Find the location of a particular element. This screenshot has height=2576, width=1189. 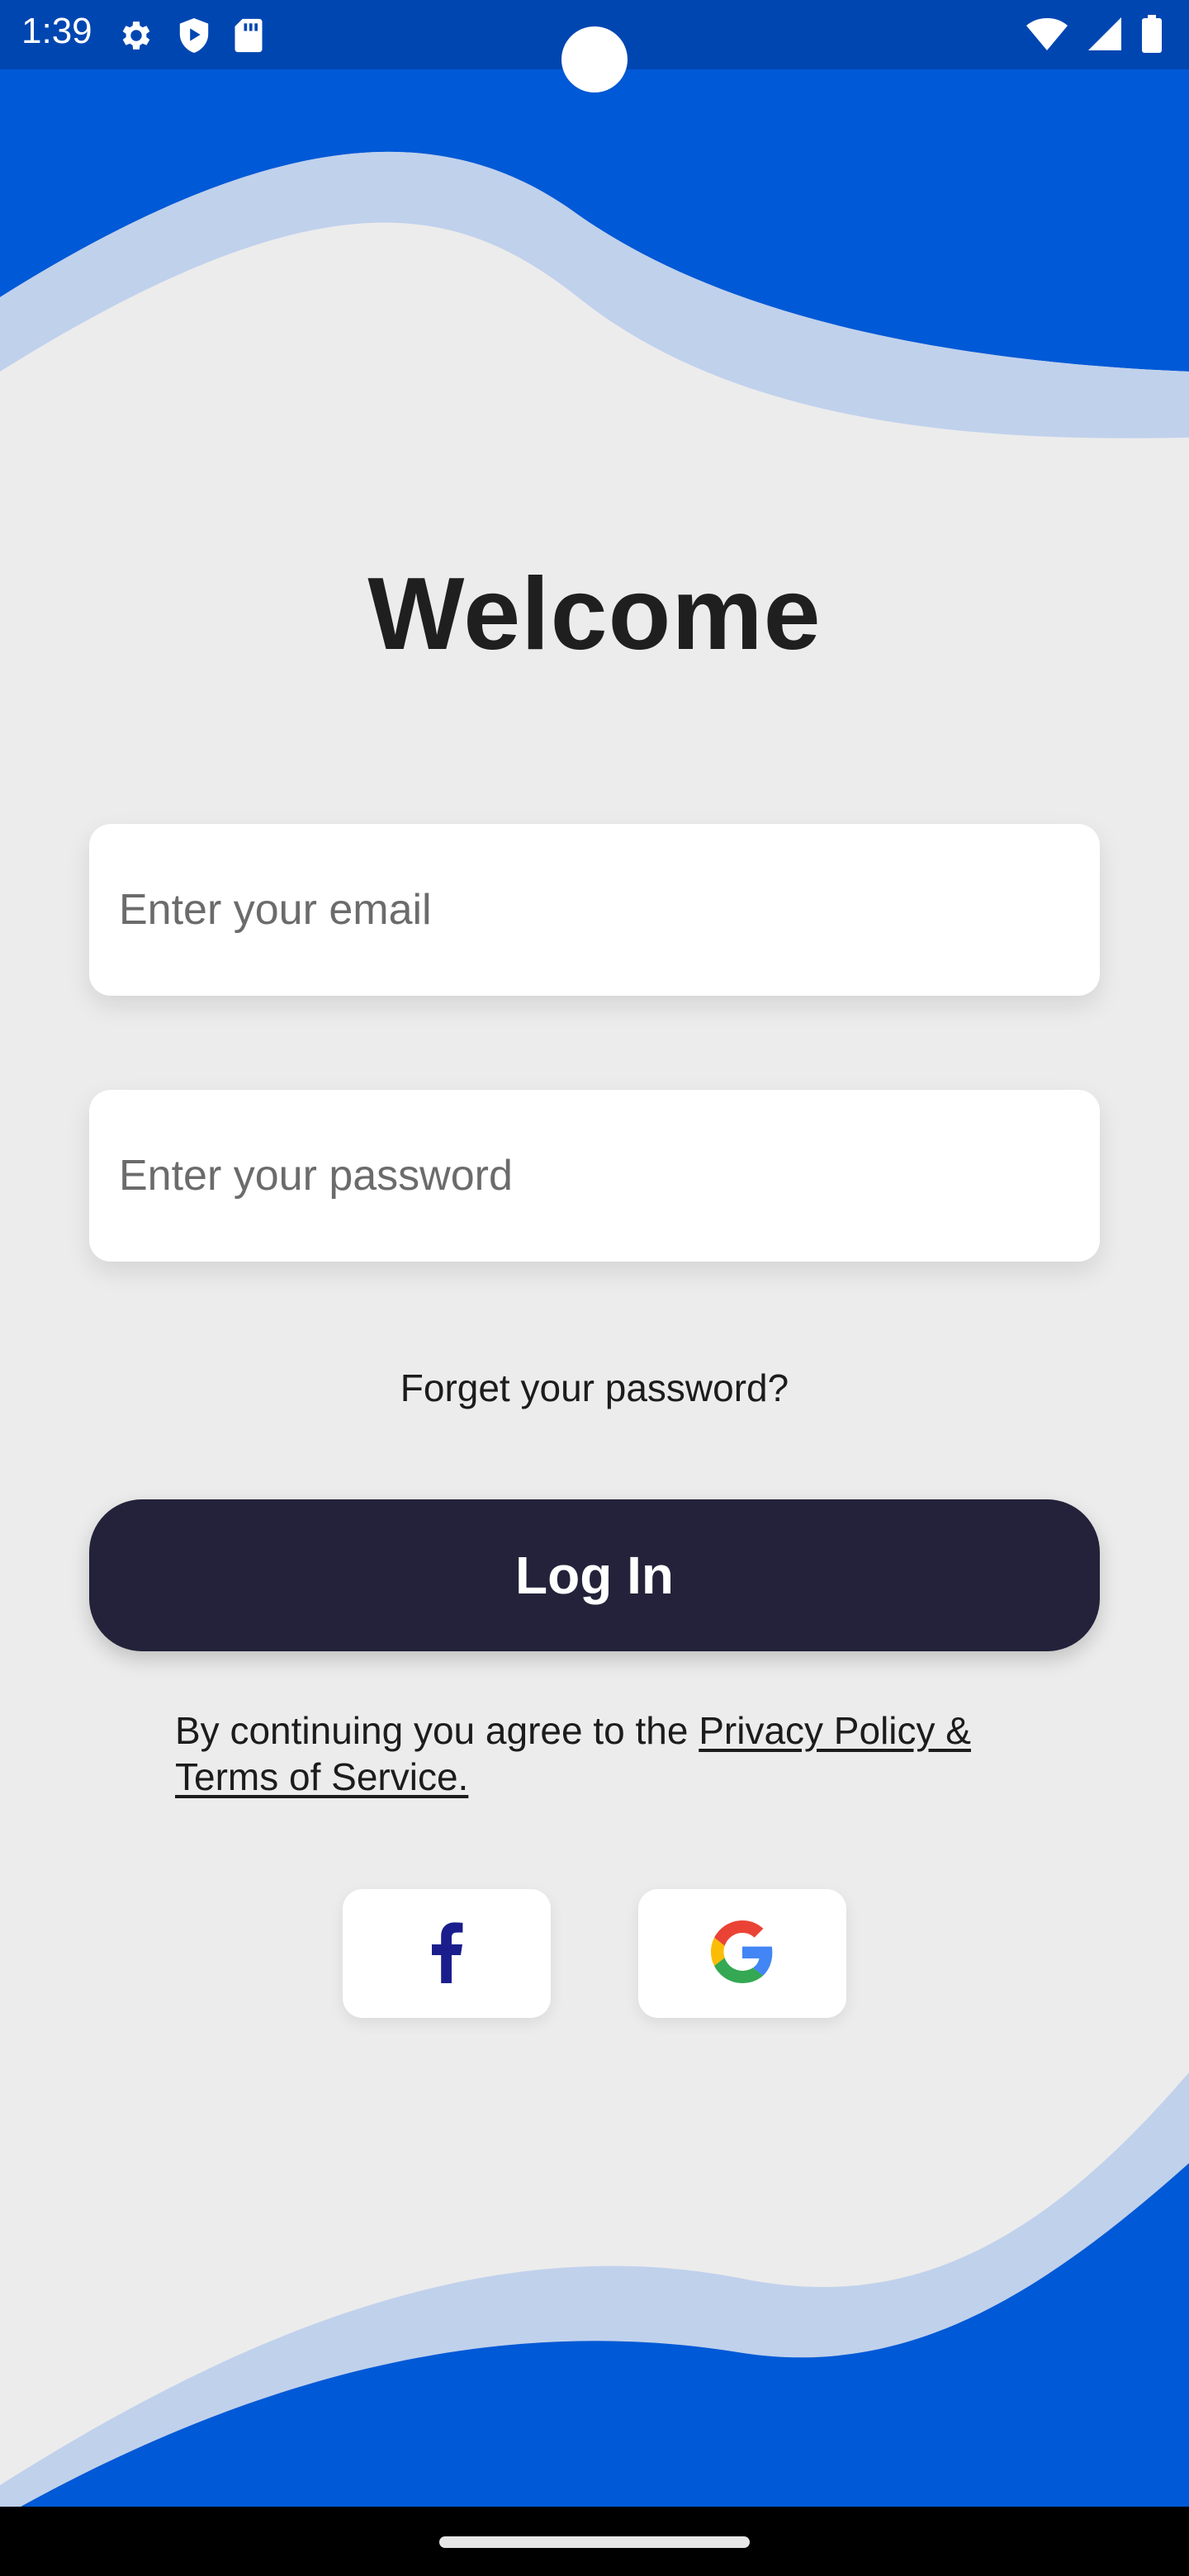

password-input is located at coordinates (594, 1176).